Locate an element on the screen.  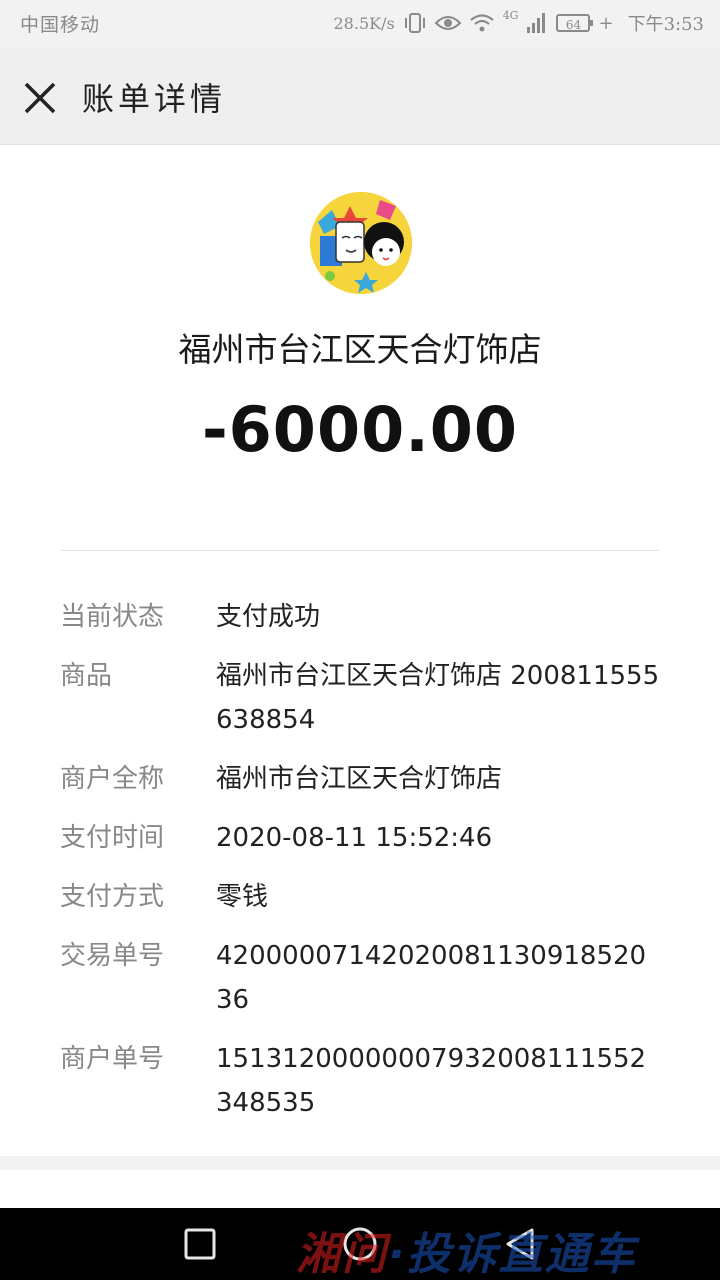
detail-value: 支付成功 is located at coordinates (268, 617).